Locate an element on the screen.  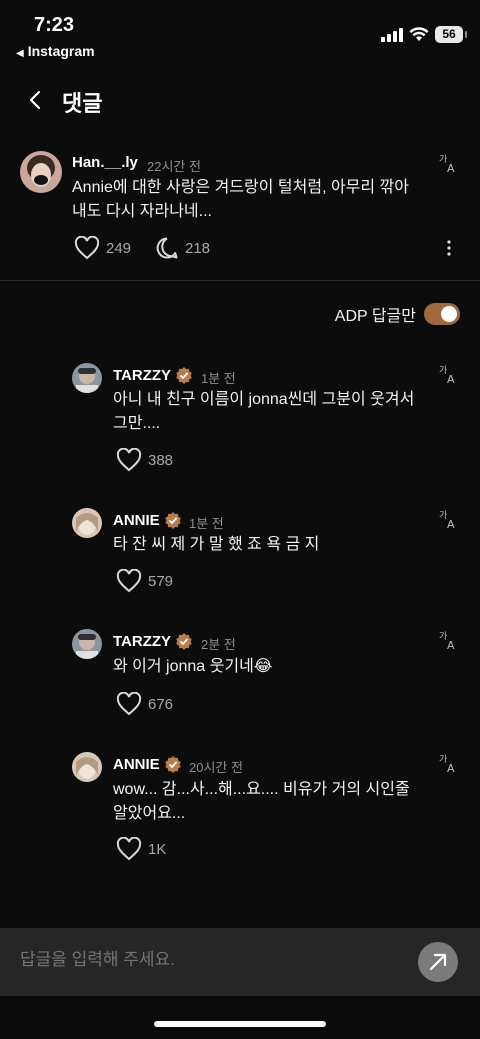
back-to-app-link: ◀ Instagram is located at coordinates (55, 51).